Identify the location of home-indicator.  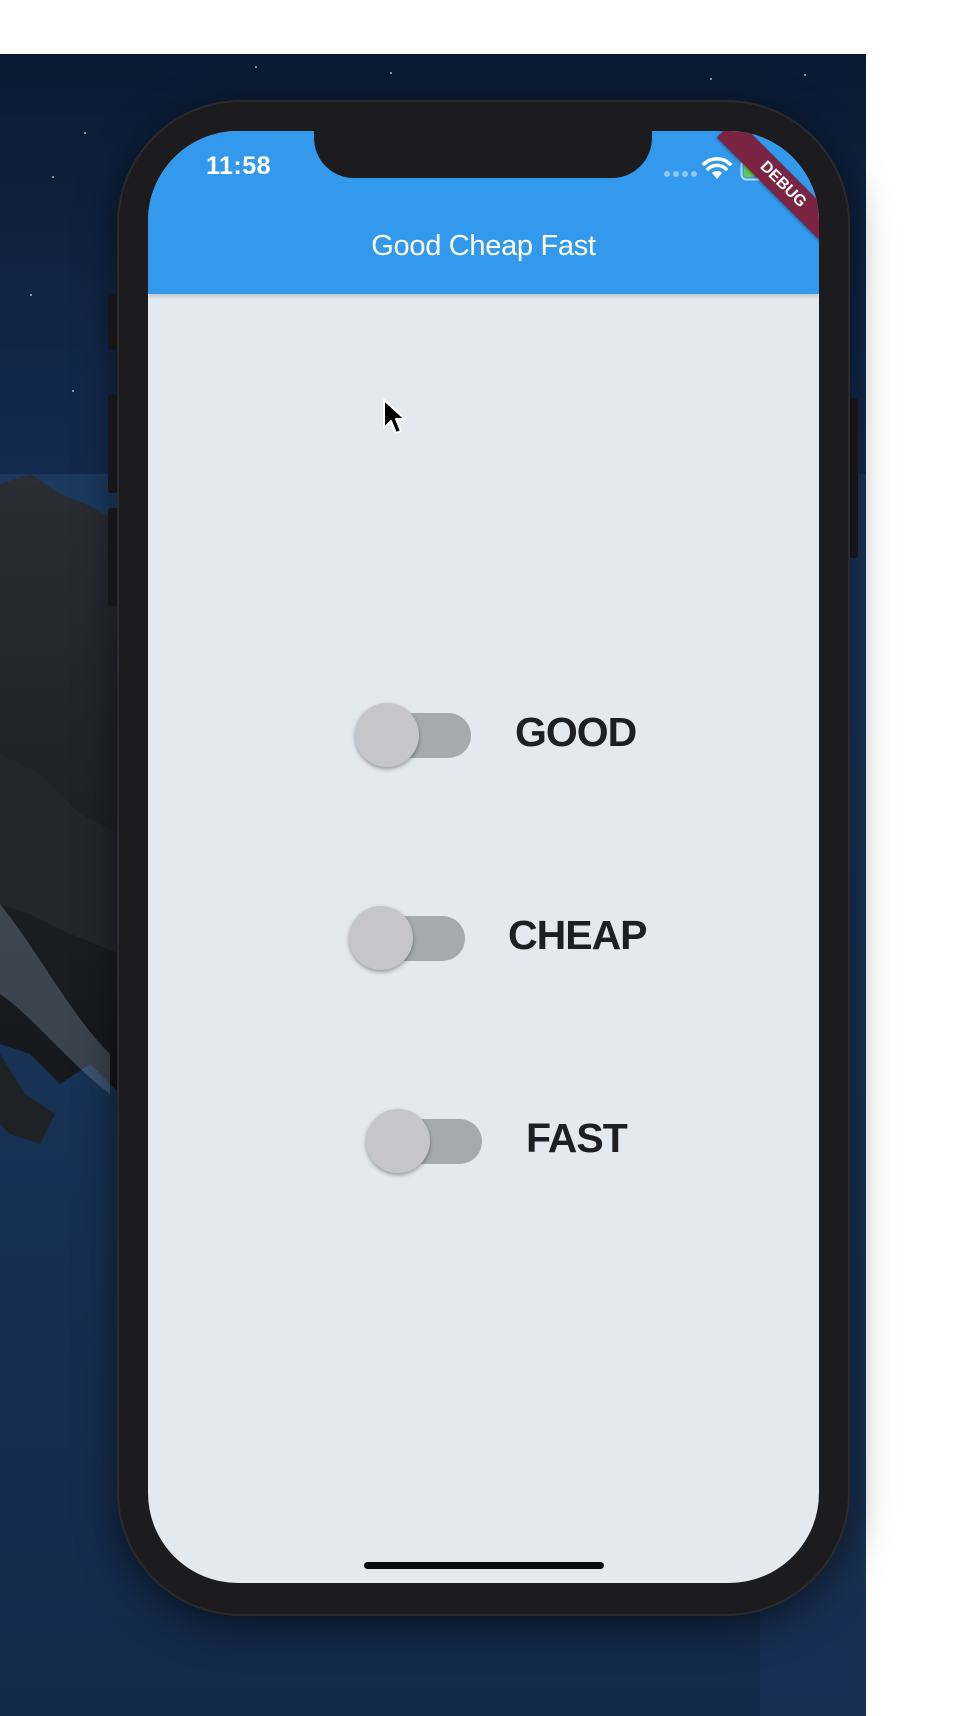
(484, 1565).